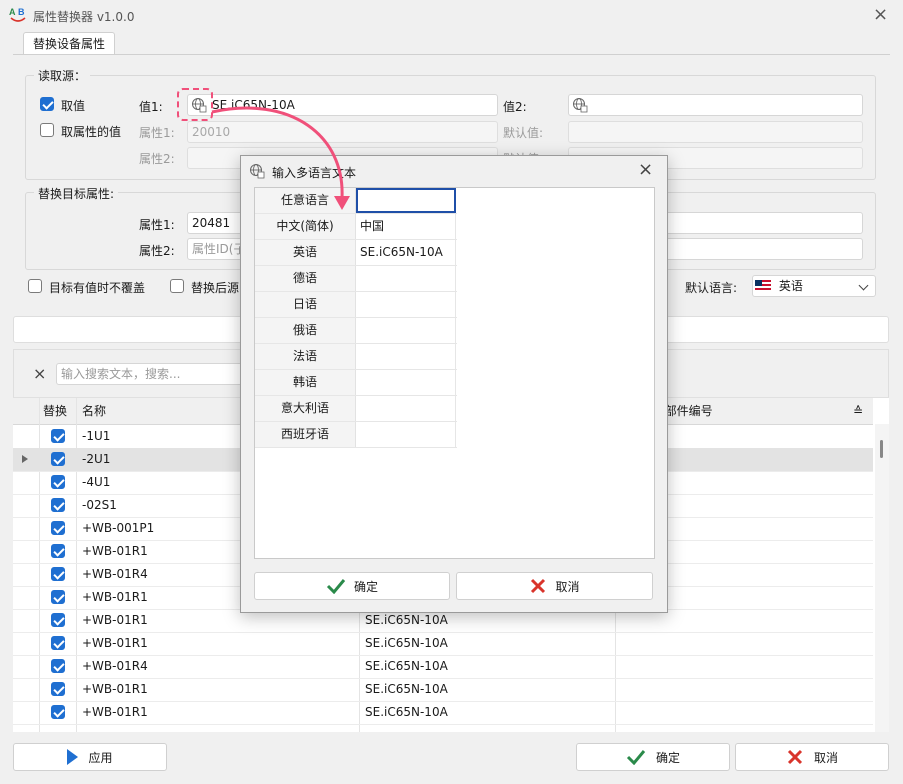 This screenshot has width=903, height=784. I want to click on value1-text: SE.iC65N-10A, so click(253, 105).